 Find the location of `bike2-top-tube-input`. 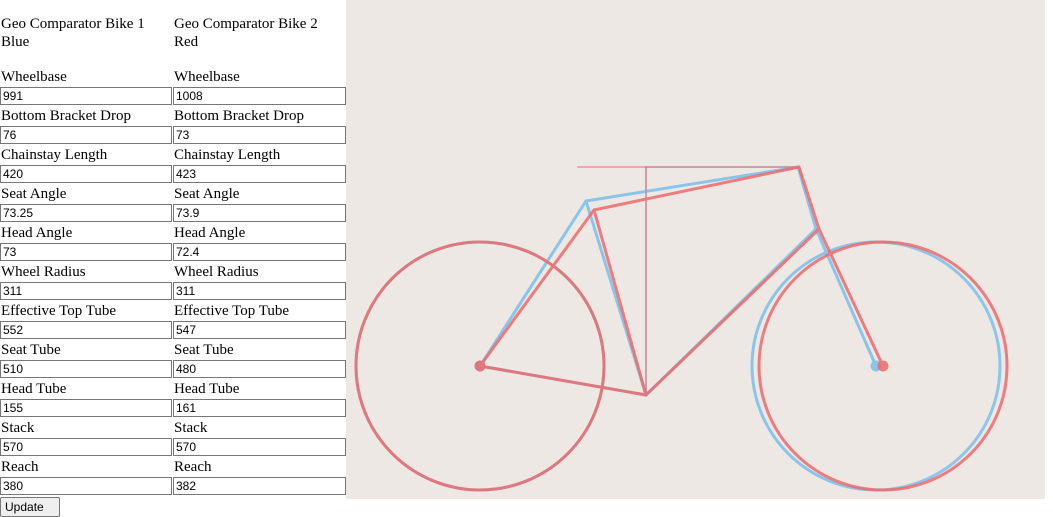

bike2-top-tube-input is located at coordinates (259, 330).